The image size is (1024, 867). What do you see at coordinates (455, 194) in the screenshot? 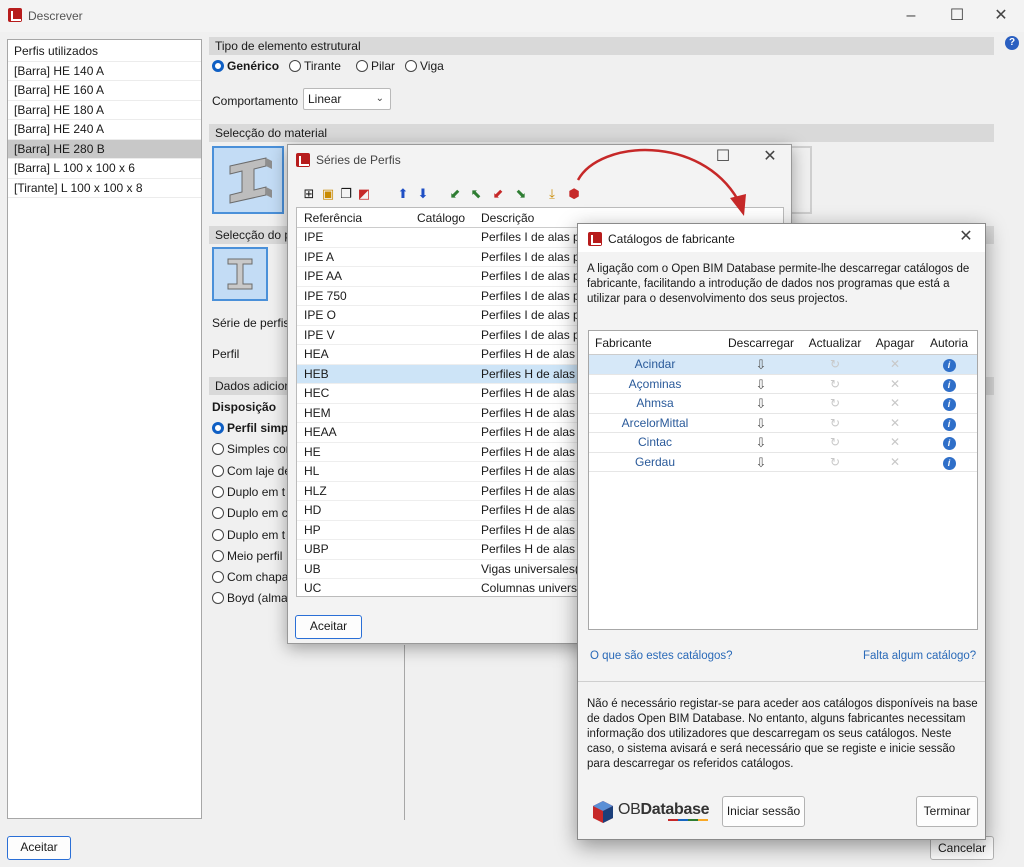
I see `import-icon: ⬋` at bounding box center [455, 194].